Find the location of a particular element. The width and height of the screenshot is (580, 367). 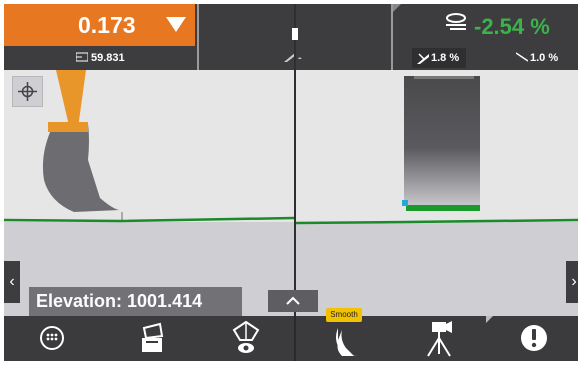

bucket-smooth-button is located at coordinates (346, 338).